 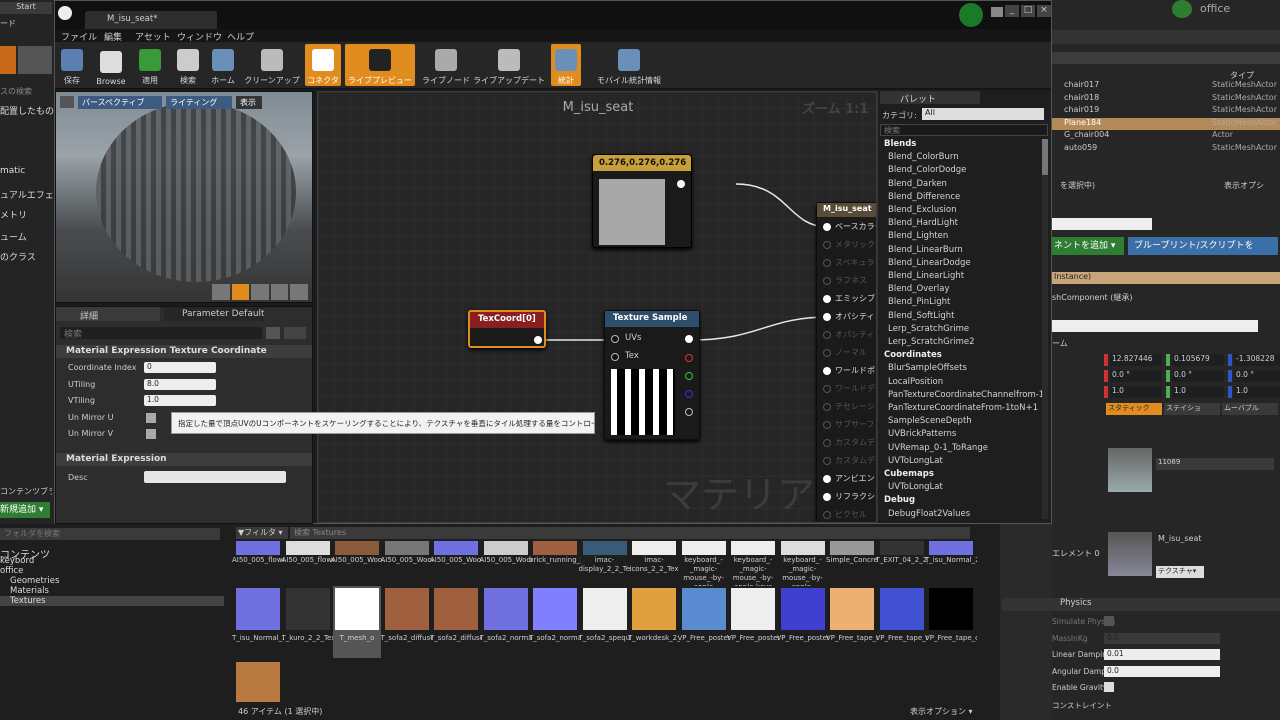 I want to click on palette-item: Blend_Lighten, so click(x=918, y=236).